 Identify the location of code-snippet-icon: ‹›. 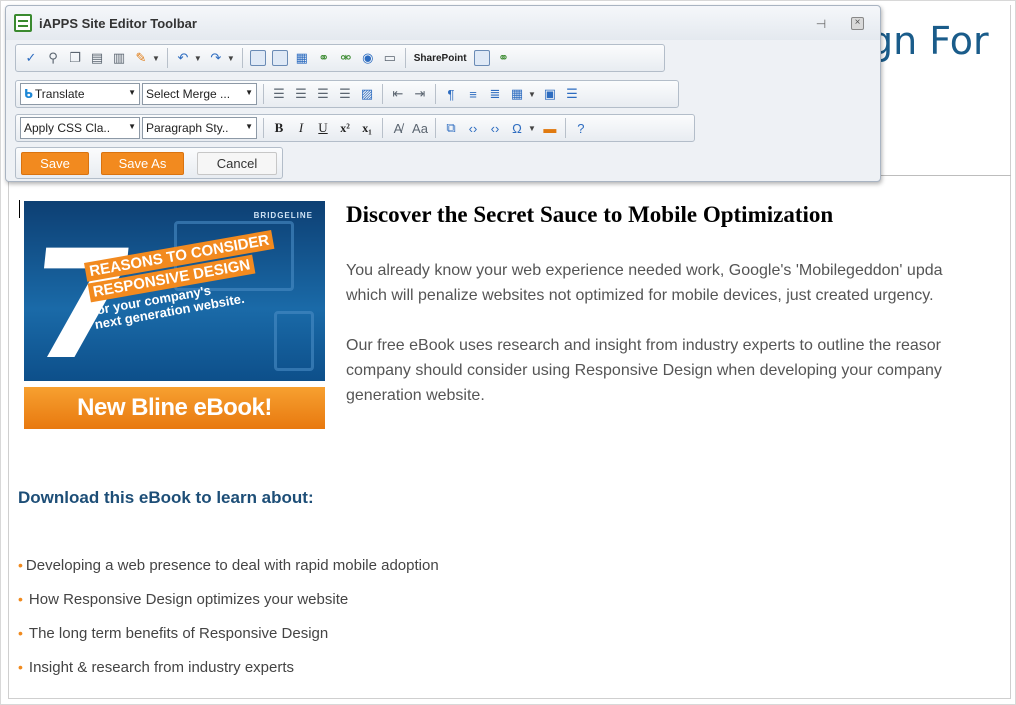
(495, 128).